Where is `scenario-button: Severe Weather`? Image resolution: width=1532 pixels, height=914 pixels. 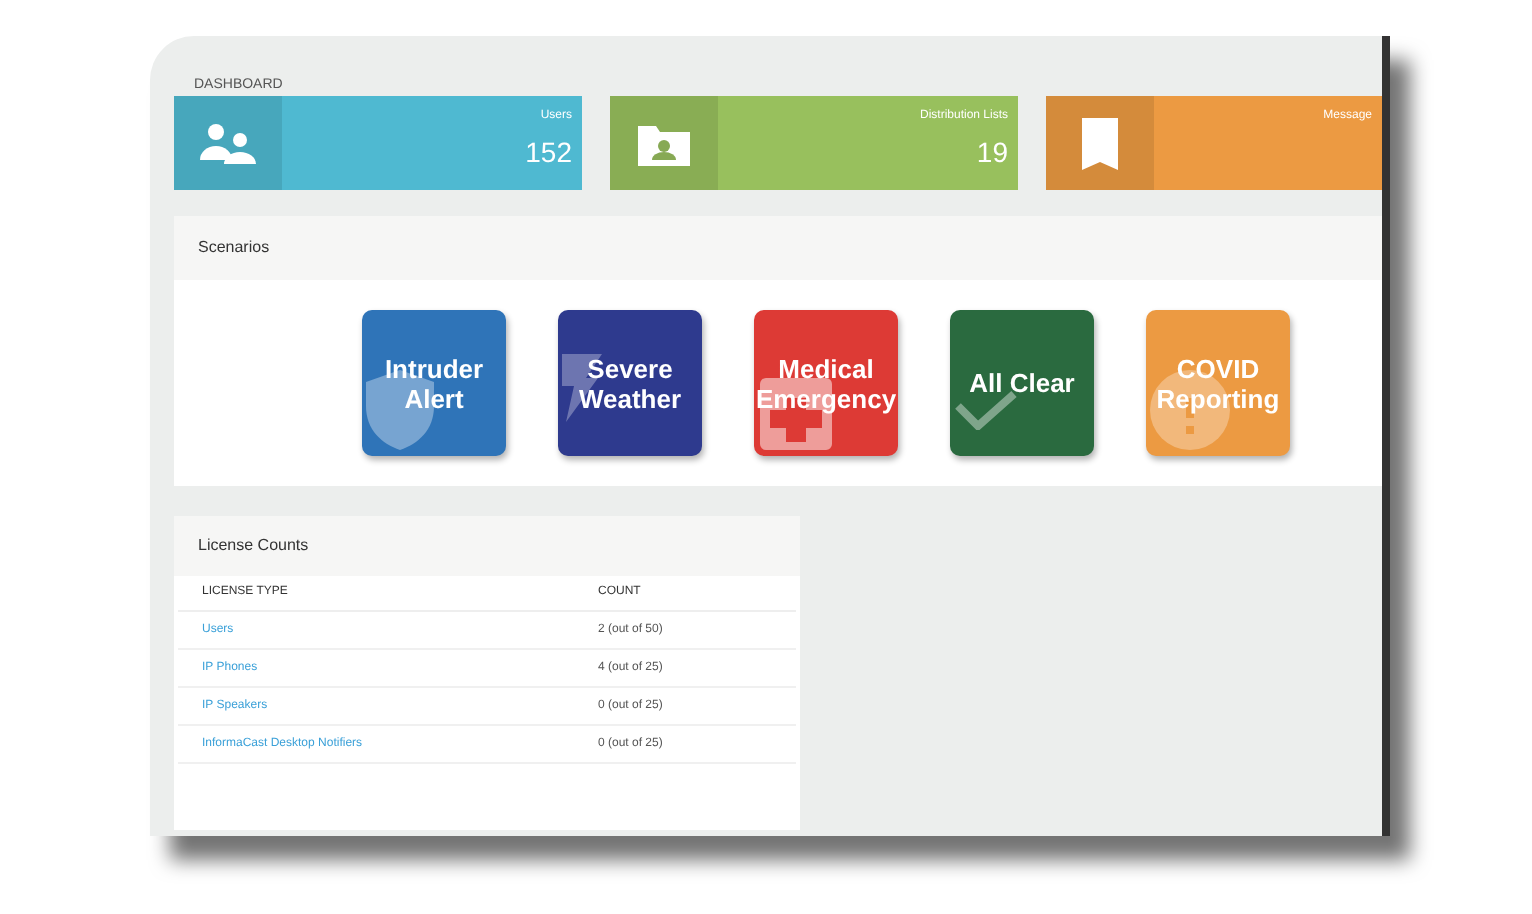 scenario-button: Severe Weather is located at coordinates (630, 383).